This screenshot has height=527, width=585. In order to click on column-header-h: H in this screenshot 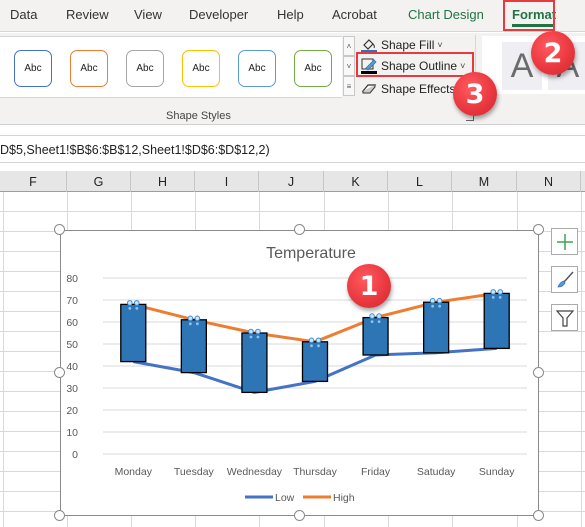, I will do `click(163, 181)`.